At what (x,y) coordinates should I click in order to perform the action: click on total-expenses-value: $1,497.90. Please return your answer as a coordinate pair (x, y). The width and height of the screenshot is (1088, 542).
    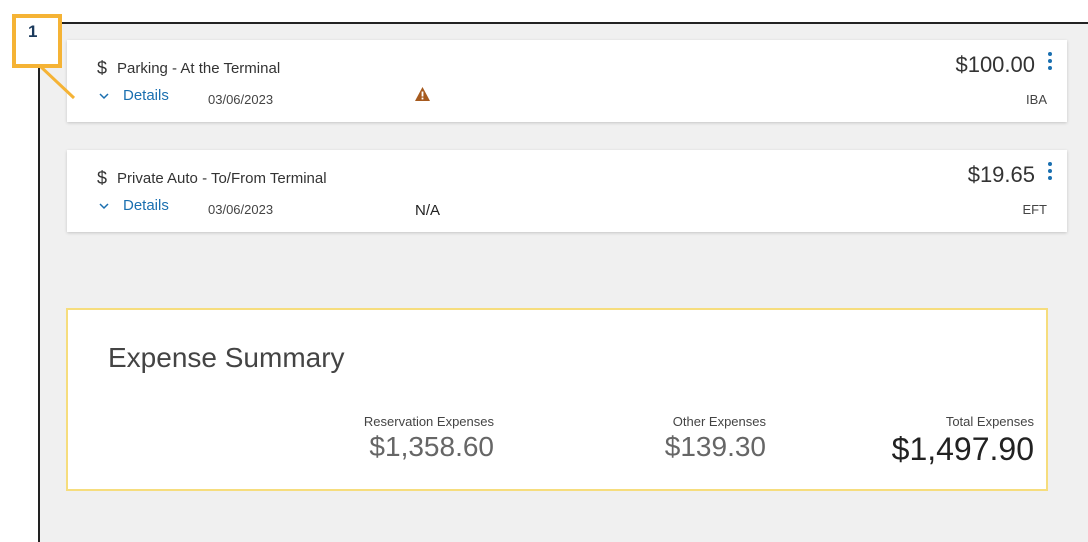
    Looking at the image, I should click on (962, 449).